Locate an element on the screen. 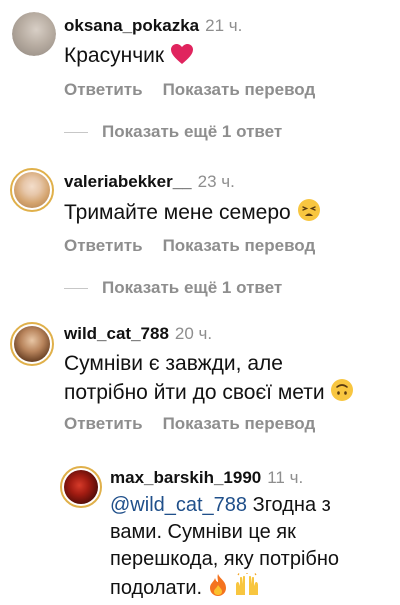 The image size is (400, 605). comment-time: 21 ч. is located at coordinates (224, 25).